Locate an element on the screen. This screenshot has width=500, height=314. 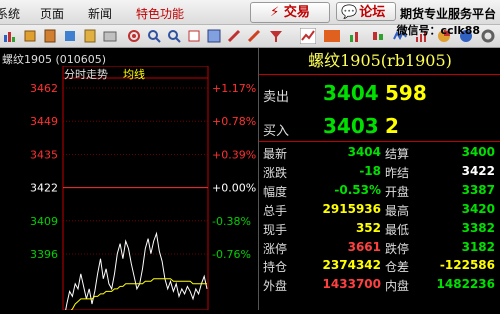
bar-icon is located at coordinates (30, 36).